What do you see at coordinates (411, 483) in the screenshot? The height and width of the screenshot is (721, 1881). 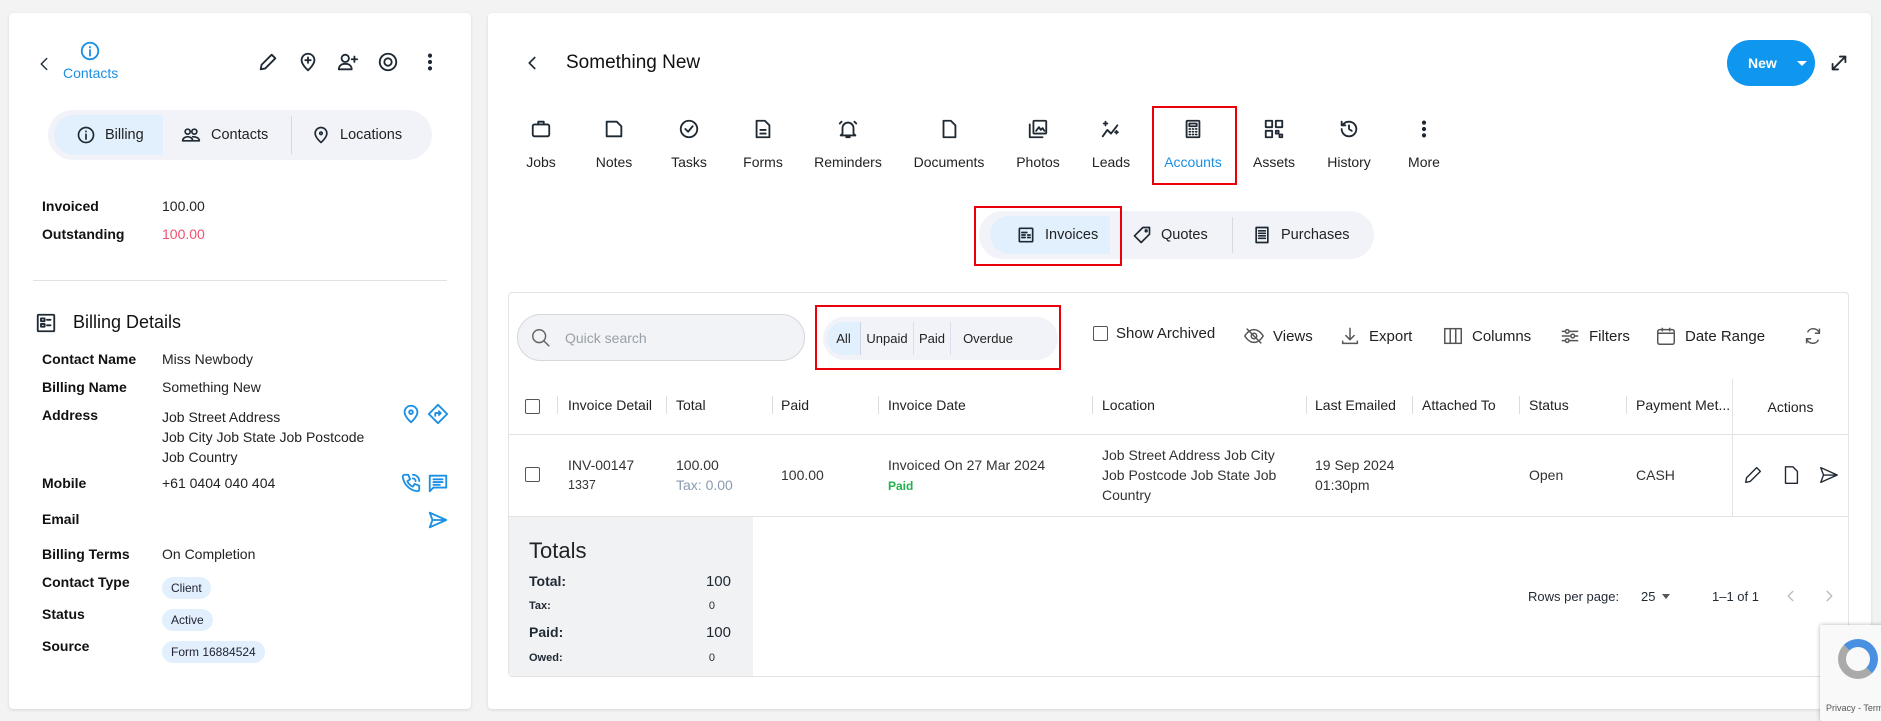 I see `phone-call-icon` at bounding box center [411, 483].